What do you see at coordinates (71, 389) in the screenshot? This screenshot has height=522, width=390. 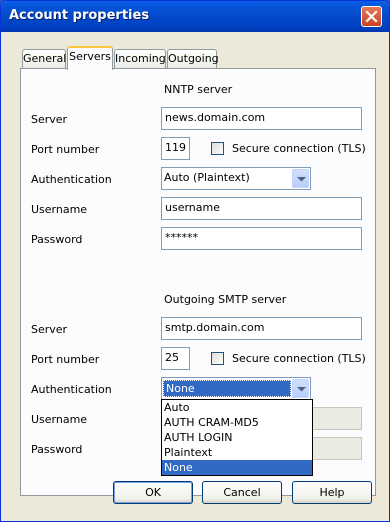 I see `smtp-auth-label: Authentication` at bounding box center [71, 389].